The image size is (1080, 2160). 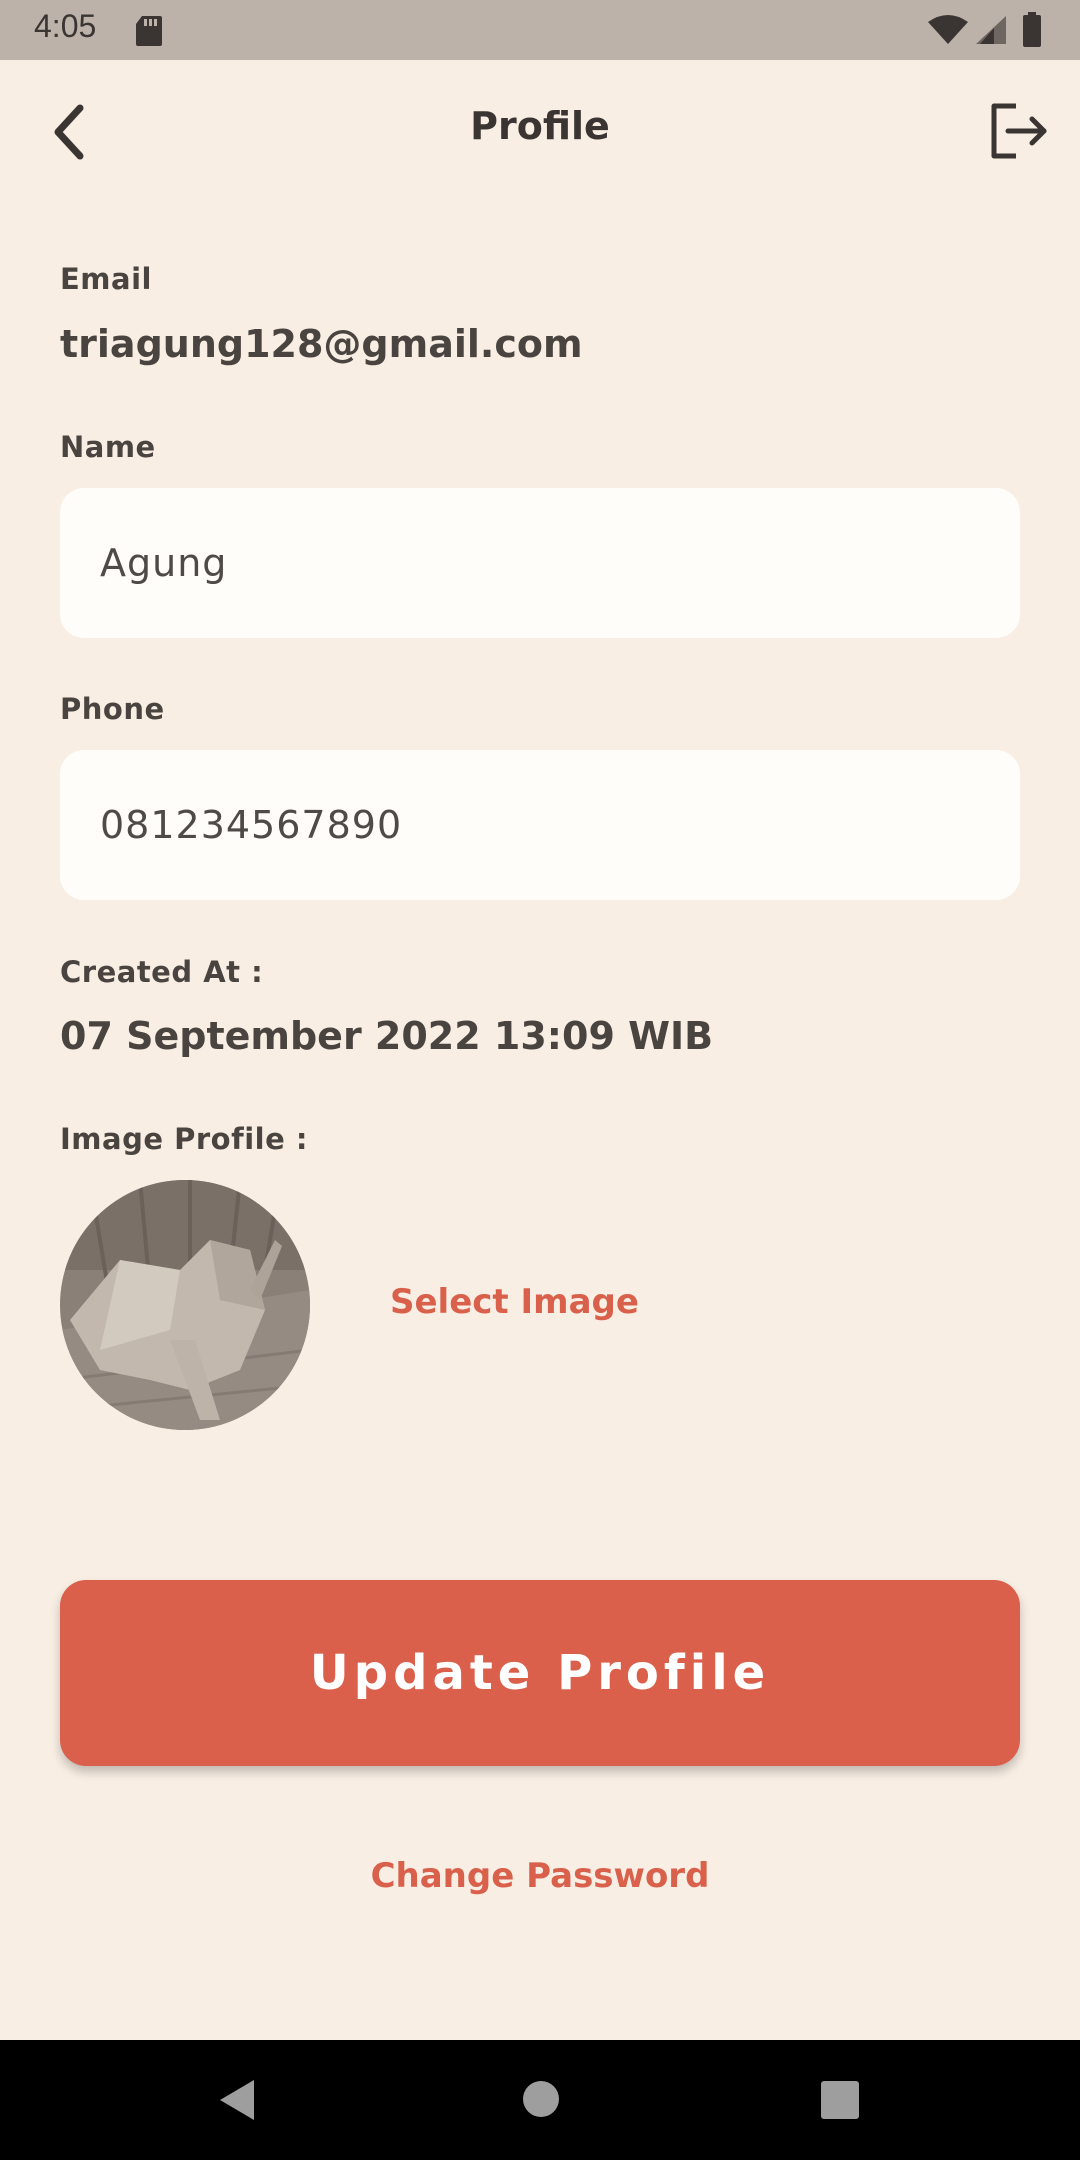 What do you see at coordinates (387, 1036) in the screenshot?
I see `created-at-value: 07 September 2022 13:09 WIB` at bounding box center [387, 1036].